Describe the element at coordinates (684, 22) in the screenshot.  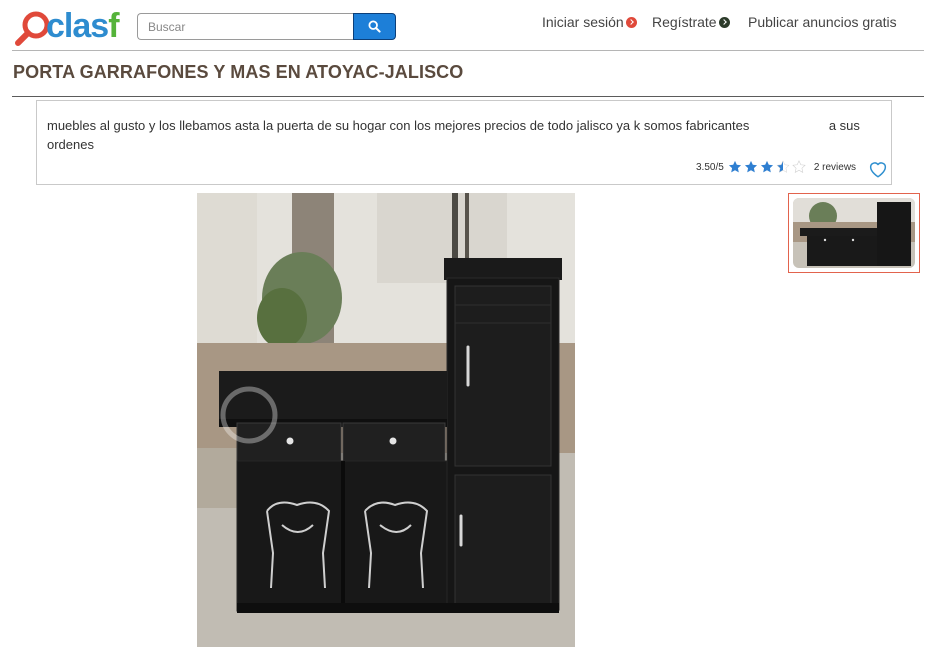
I see `register-label: Regístrate` at that location.